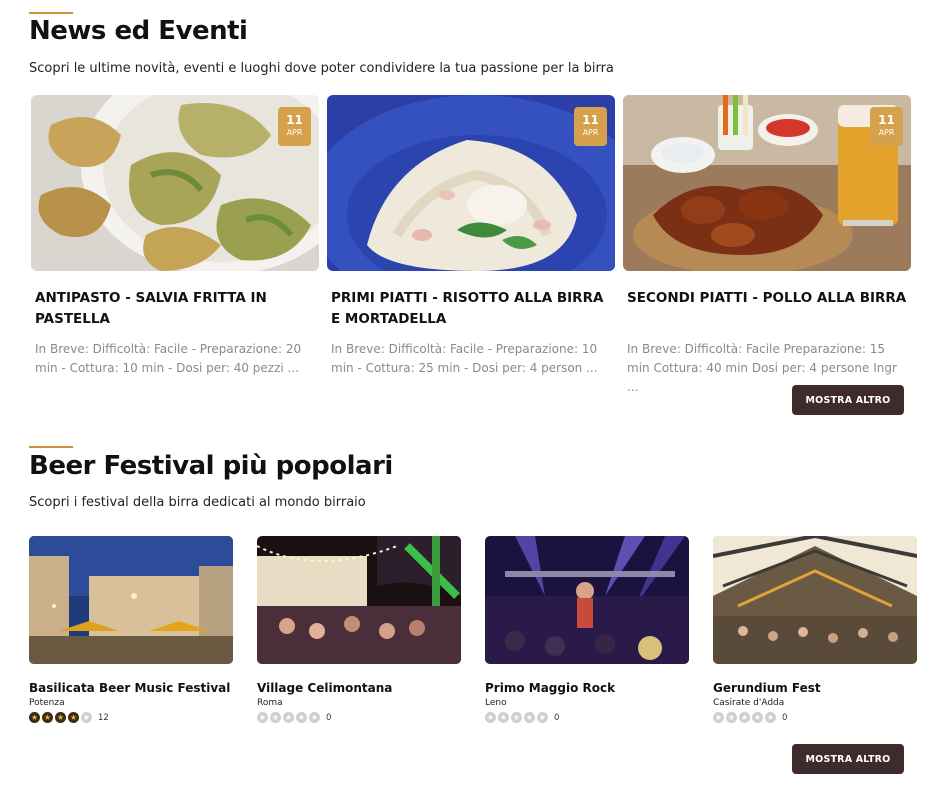 This screenshot has height=793, width=948. What do you see at coordinates (767, 309) in the screenshot?
I see `news-card-title: SECONDI PIATTI - POLLO ALLA BIRRA` at bounding box center [767, 309].